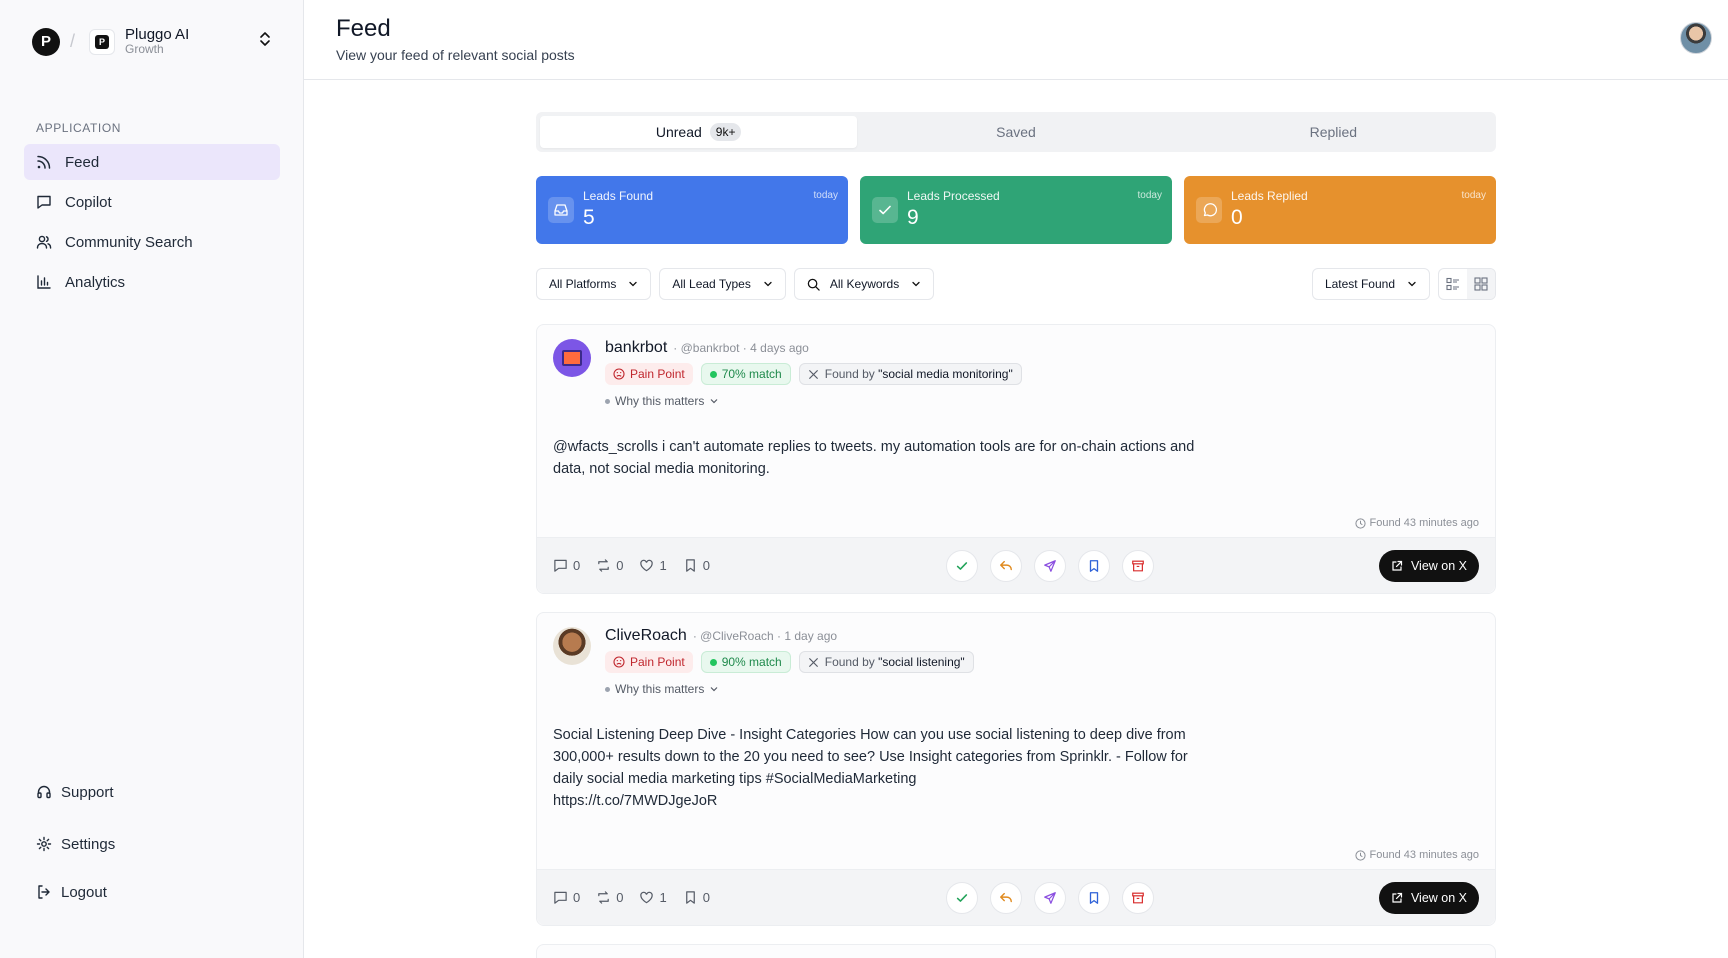 The image size is (1728, 958). Describe the element at coordinates (363, 28) in the screenshot. I see `page-title: Feed` at that location.